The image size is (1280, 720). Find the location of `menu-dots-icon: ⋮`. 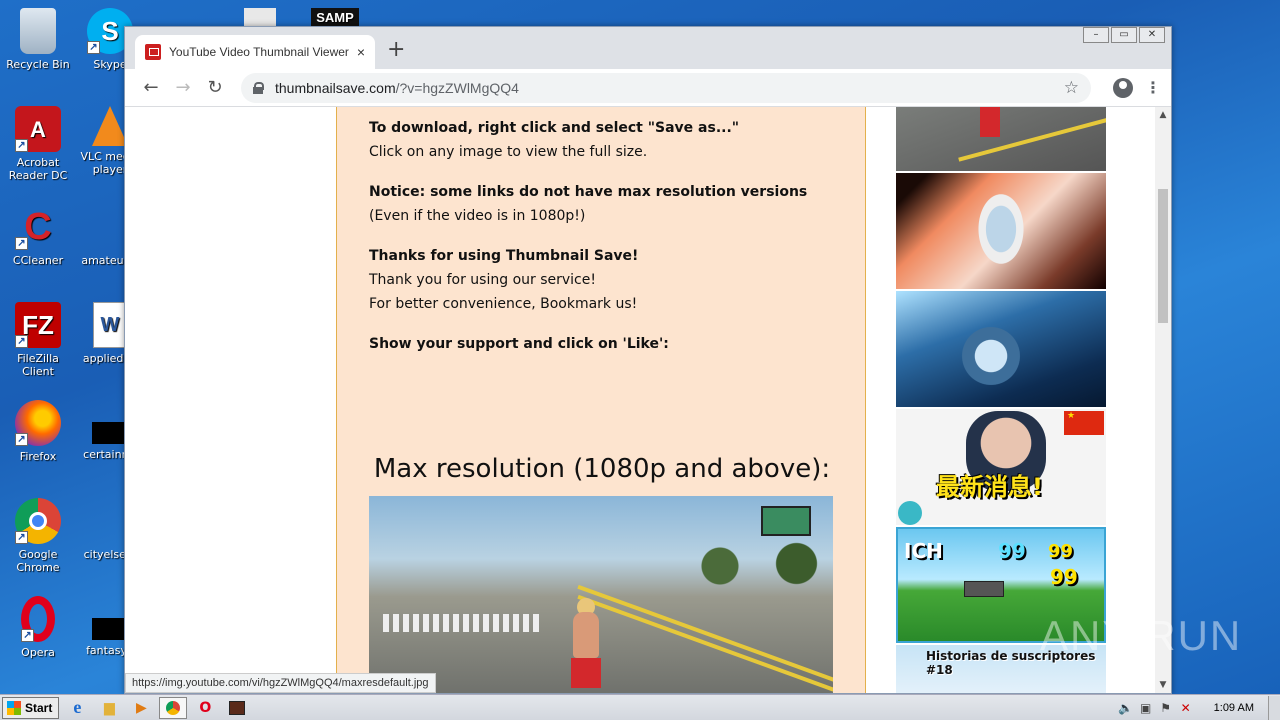

menu-dots-icon: ⋮ is located at coordinates (1153, 87).